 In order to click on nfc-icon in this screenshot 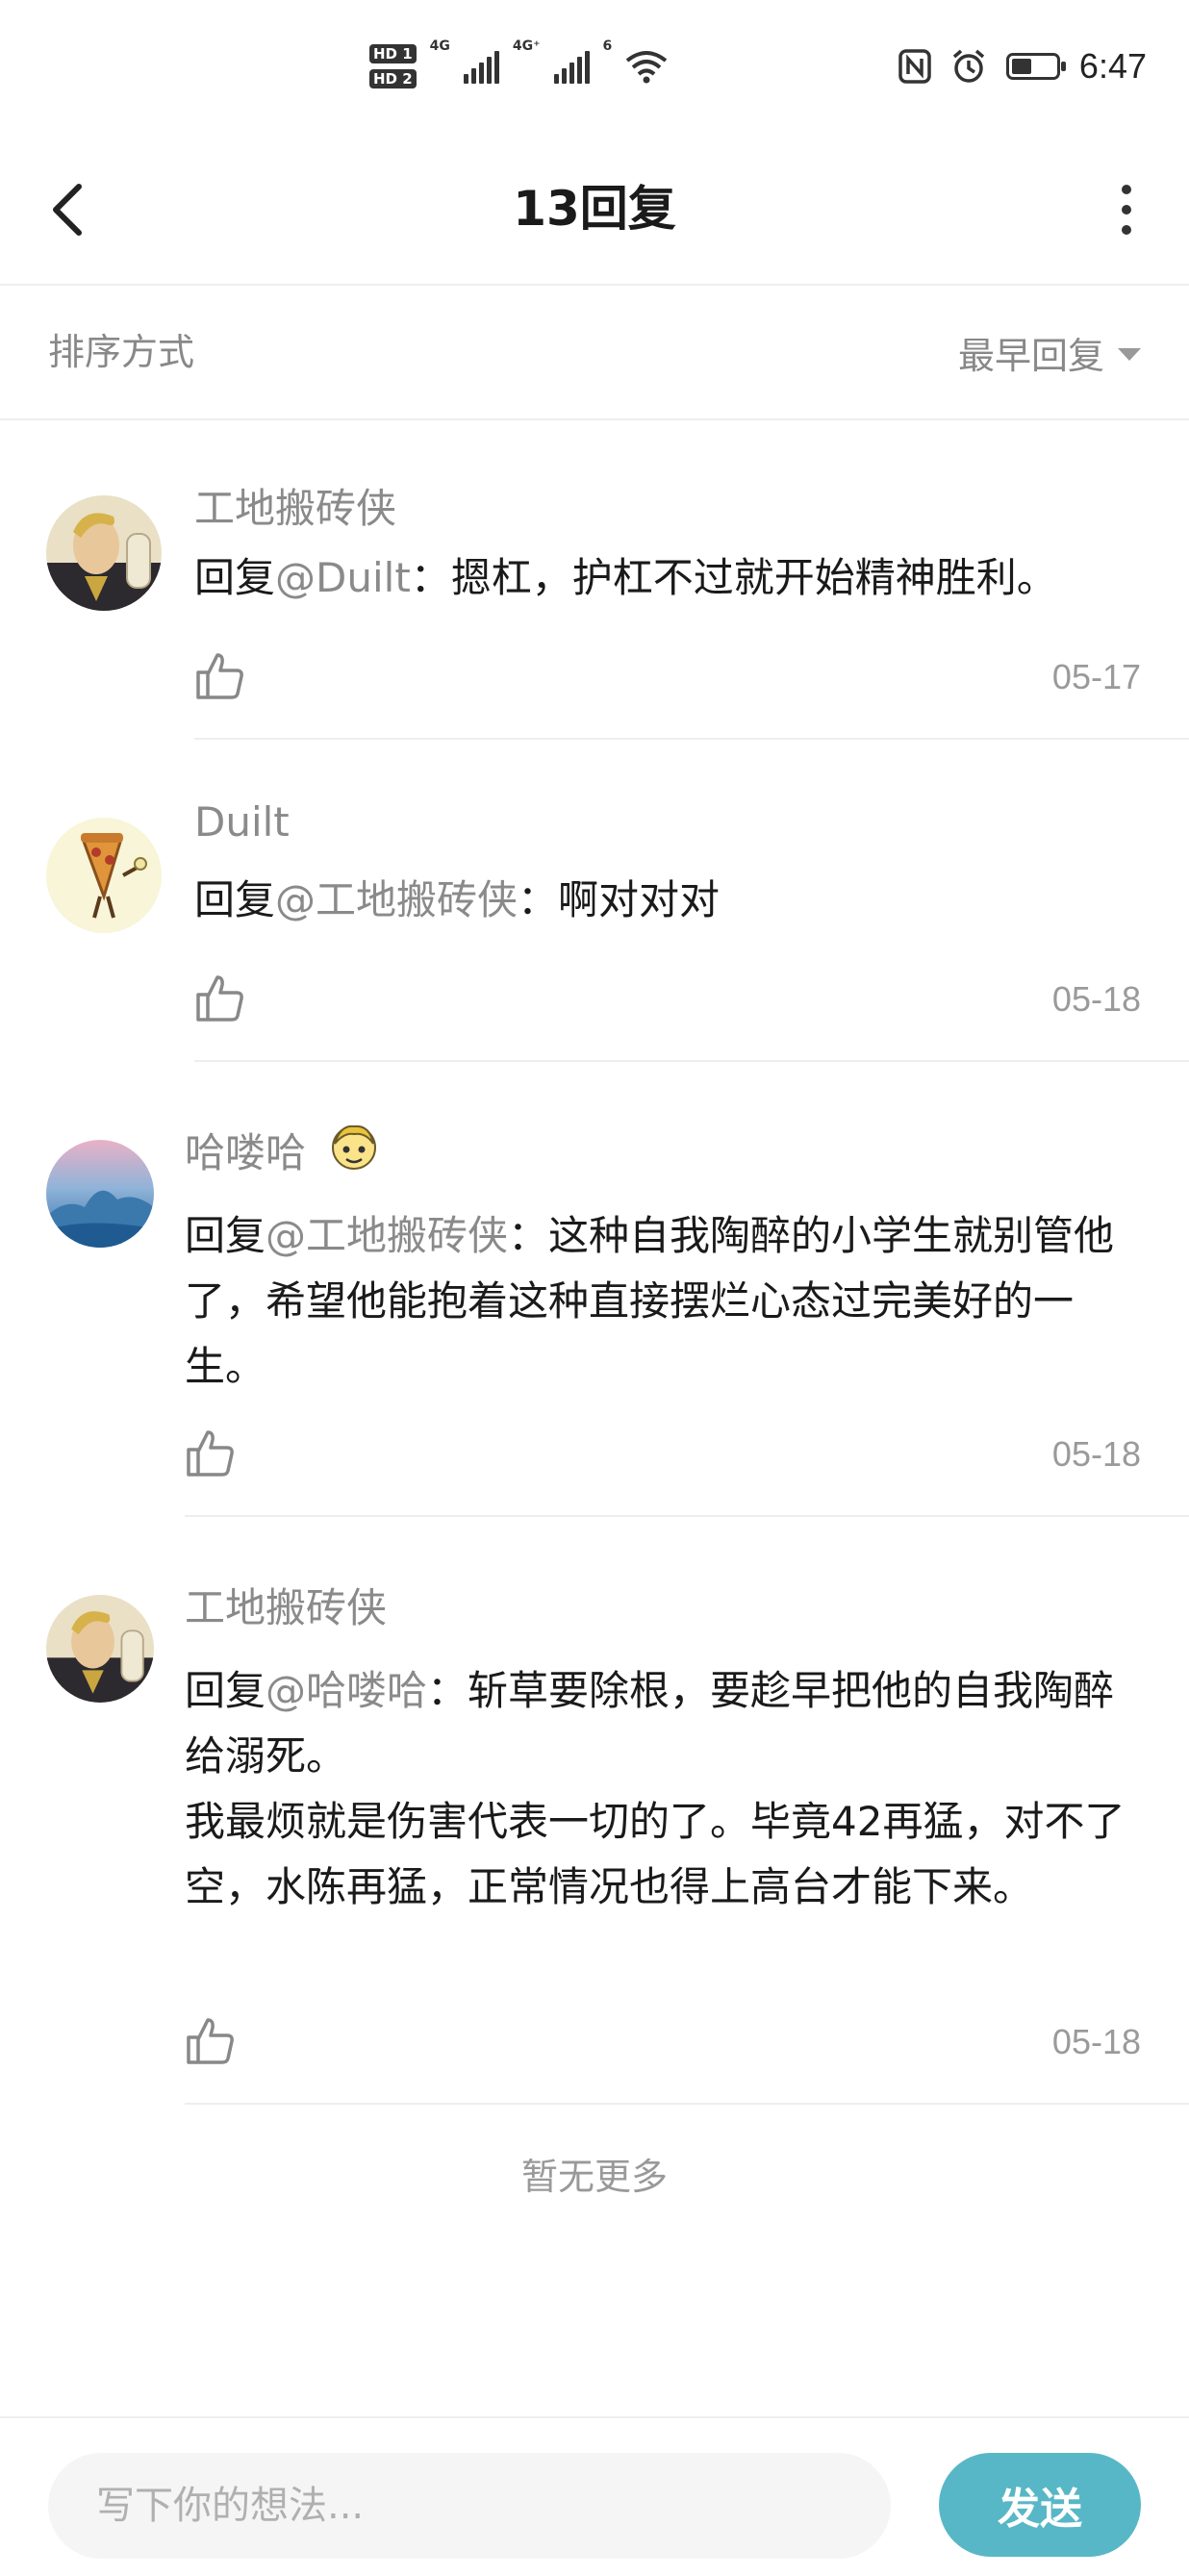, I will do `click(914, 66)`.